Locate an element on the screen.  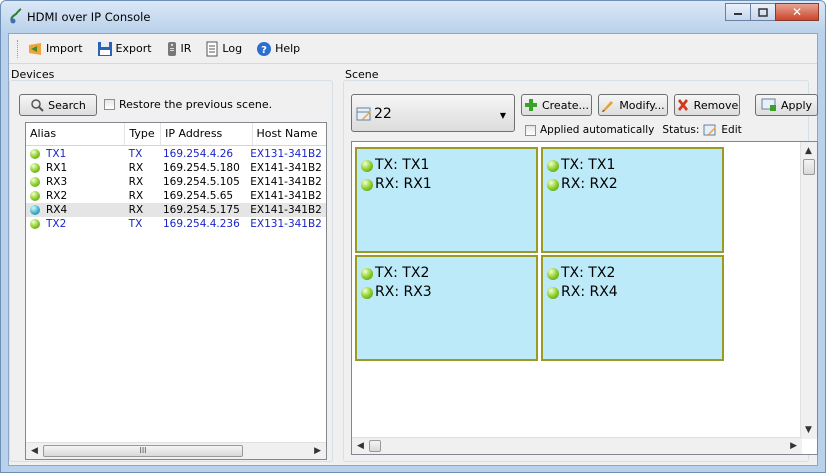
app-icon is located at coordinates (16, 16).